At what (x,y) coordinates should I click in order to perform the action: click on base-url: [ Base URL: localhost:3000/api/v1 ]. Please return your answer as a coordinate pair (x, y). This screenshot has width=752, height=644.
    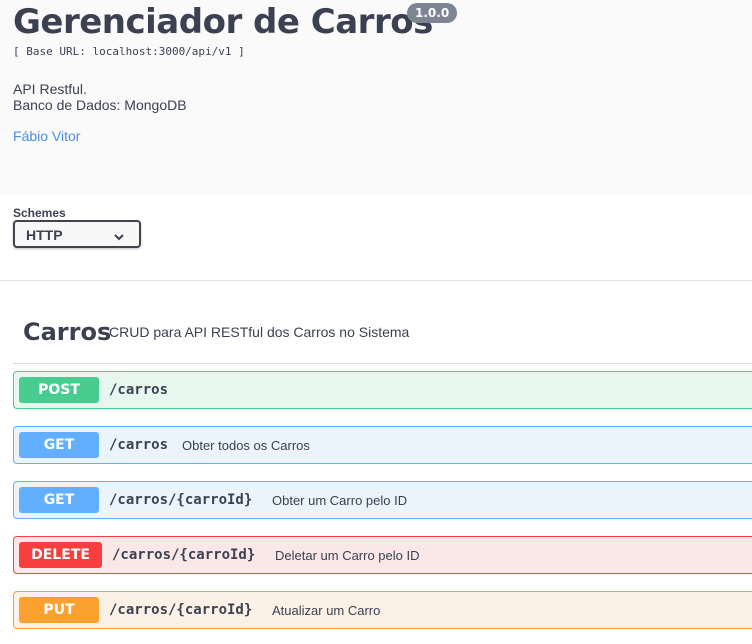
    Looking at the image, I should click on (129, 51).